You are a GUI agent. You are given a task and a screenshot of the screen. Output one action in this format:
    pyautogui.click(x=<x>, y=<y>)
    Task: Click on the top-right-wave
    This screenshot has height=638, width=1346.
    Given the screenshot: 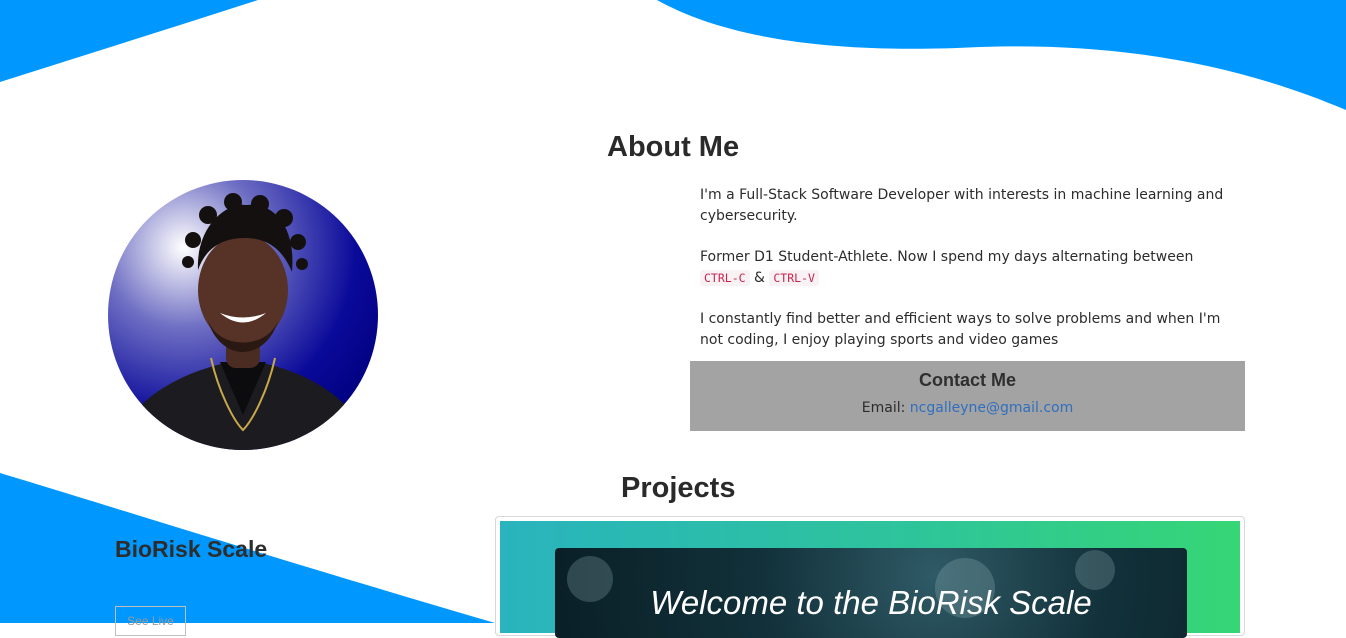 What is the action you would take?
    pyautogui.click(x=1001, y=55)
    